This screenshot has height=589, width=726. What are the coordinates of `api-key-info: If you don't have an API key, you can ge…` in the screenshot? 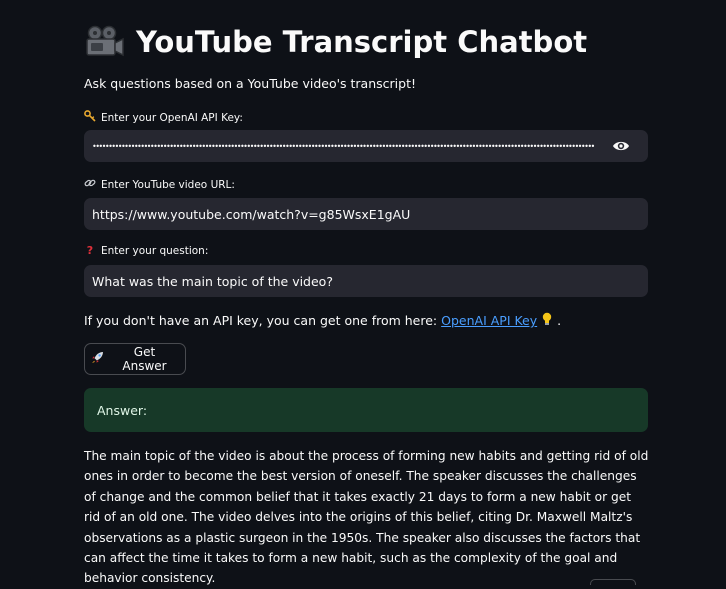 It's located at (323, 320).